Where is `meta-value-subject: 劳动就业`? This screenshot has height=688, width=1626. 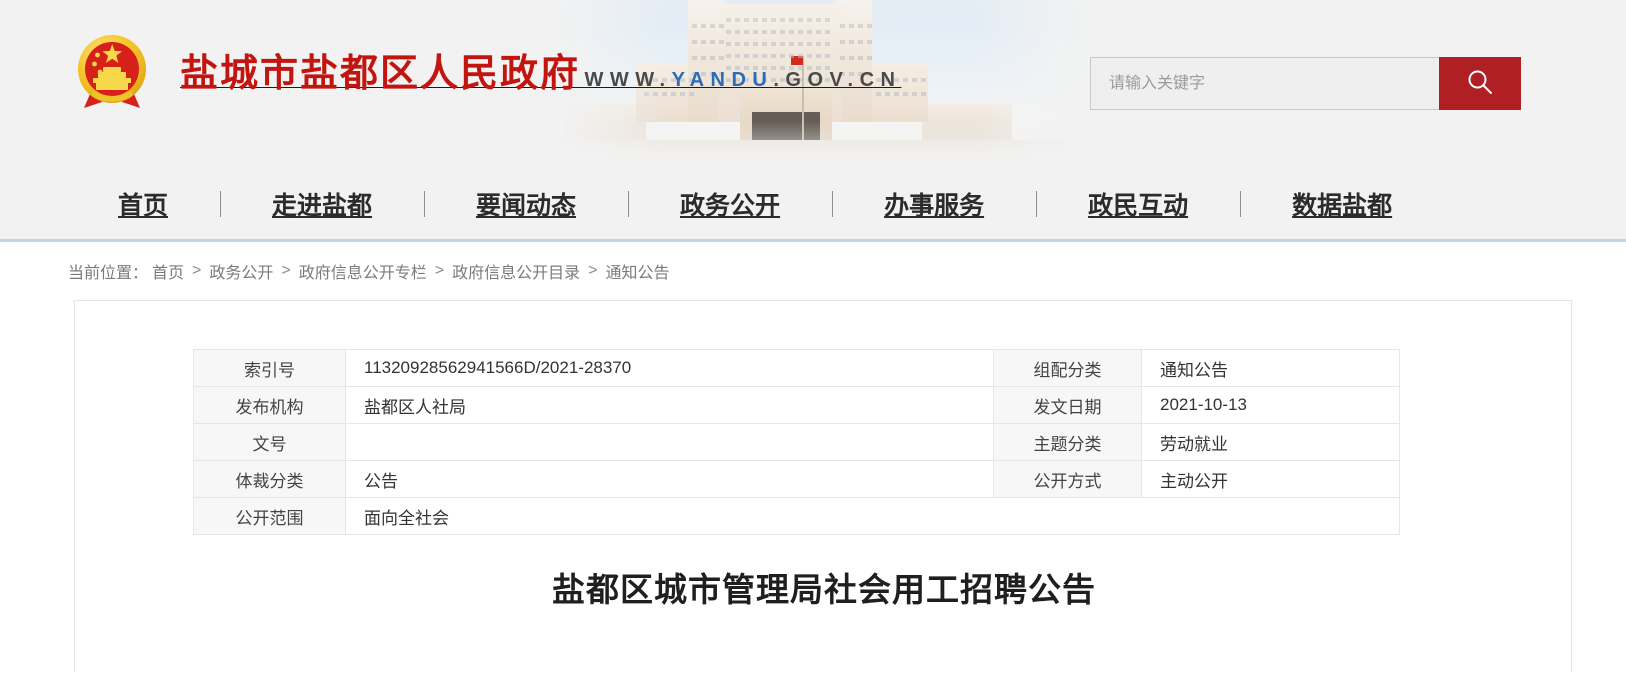
meta-value-subject: 劳动就业 is located at coordinates (1270, 442).